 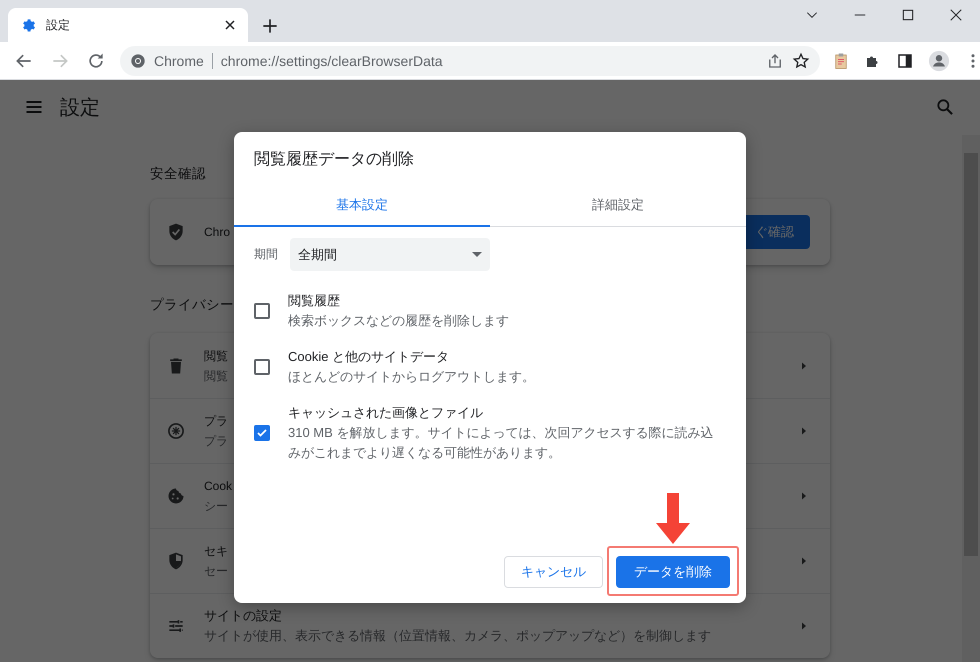 What do you see at coordinates (369, 357) in the screenshot?
I see `option-title: Cookie と他のサイトデータ` at bounding box center [369, 357].